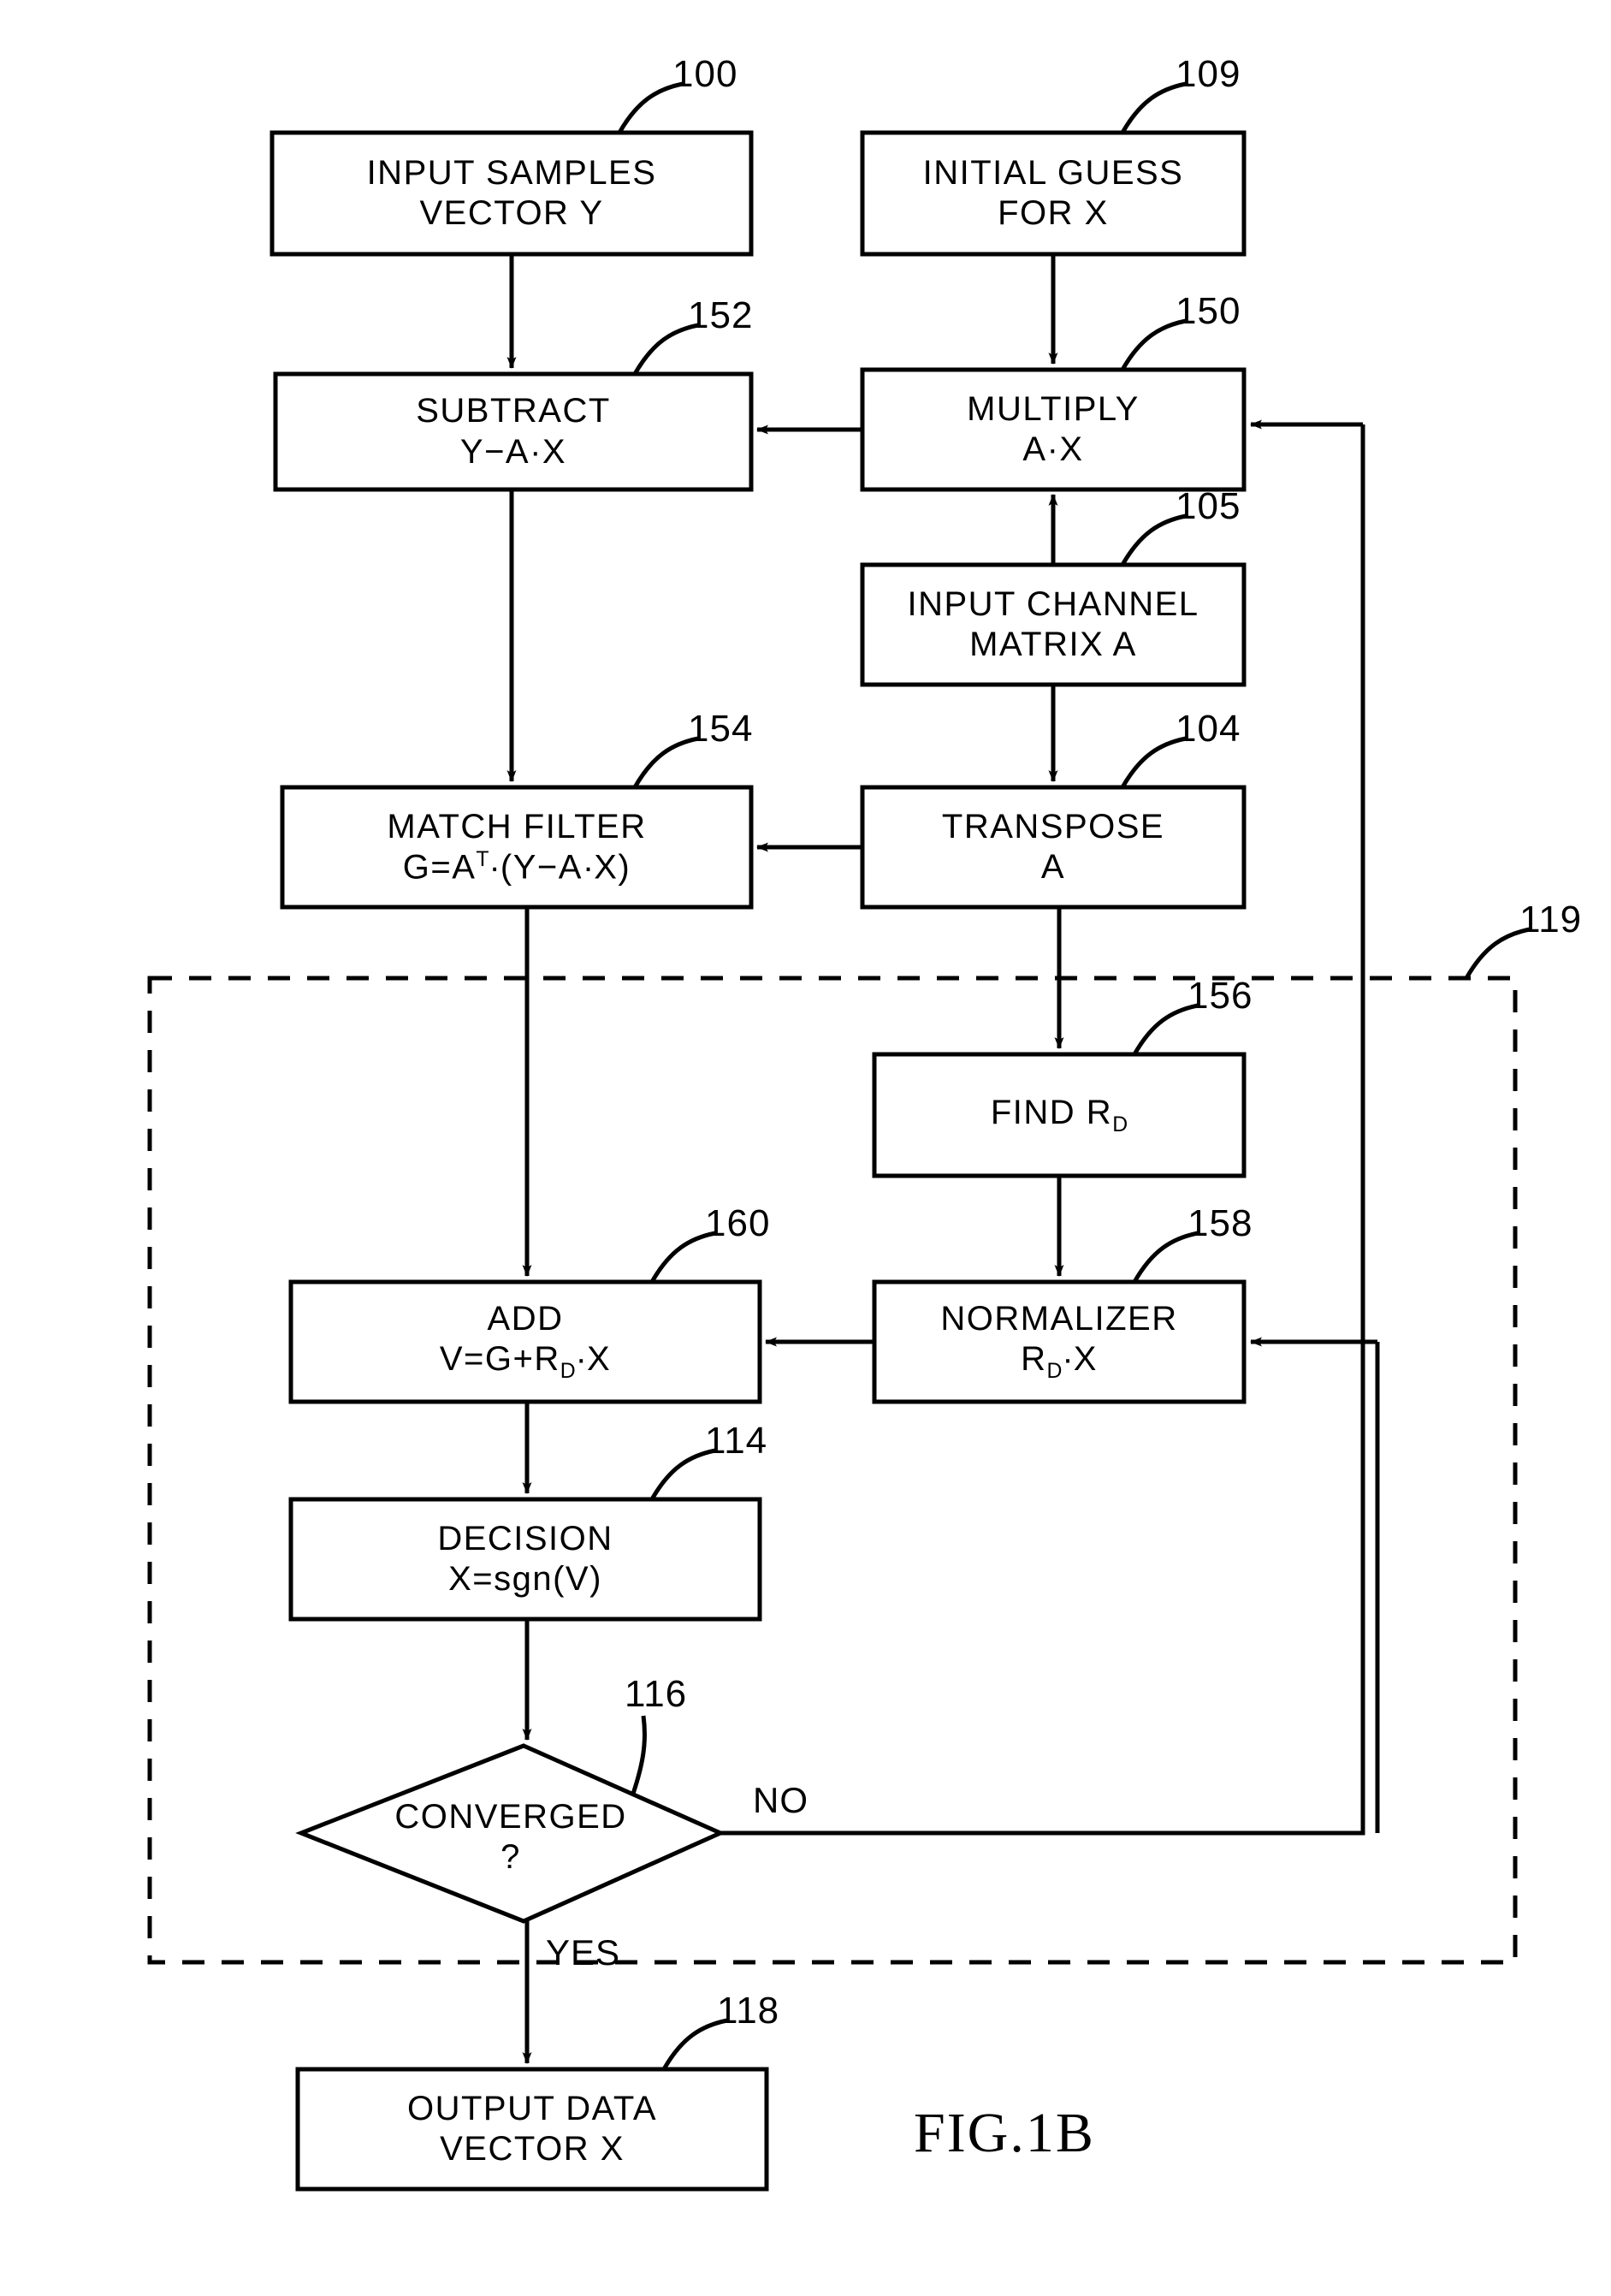 The width and height of the screenshot is (1611, 2296). I want to click on ref-154: 154, so click(721, 729).